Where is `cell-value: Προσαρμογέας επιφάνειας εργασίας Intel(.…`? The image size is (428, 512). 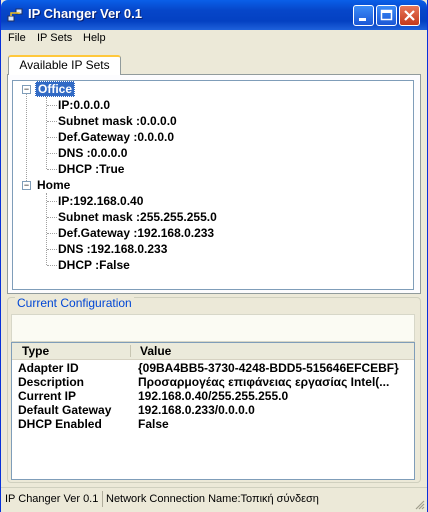 cell-value: Προσαρμογέας επιφάνειας εργασίας Intel(.… is located at coordinates (264, 382).